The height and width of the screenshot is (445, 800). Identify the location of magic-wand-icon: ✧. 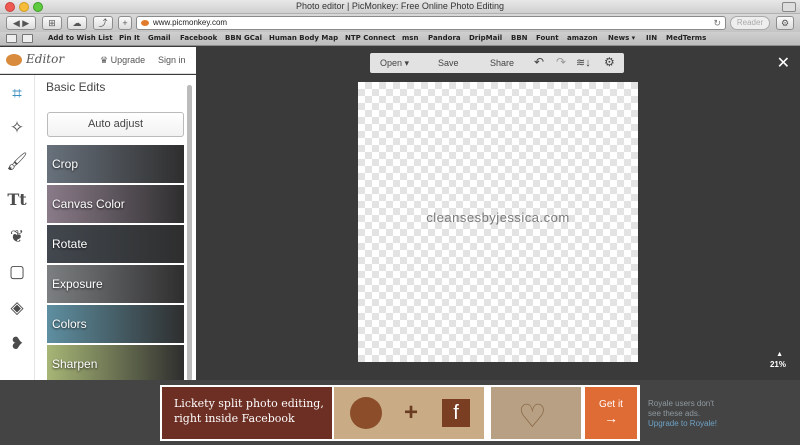
(17, 128).